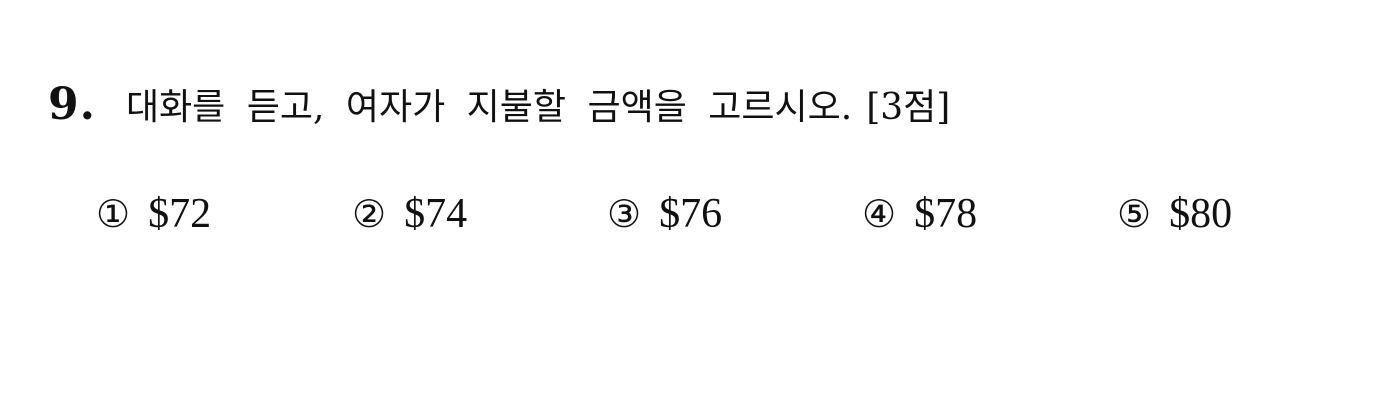 The height and width of the screenshot is (400, 1400). Describe the element at coordinates (1201, 214) in the screenshot. I see `choice-value: $80` at that location.